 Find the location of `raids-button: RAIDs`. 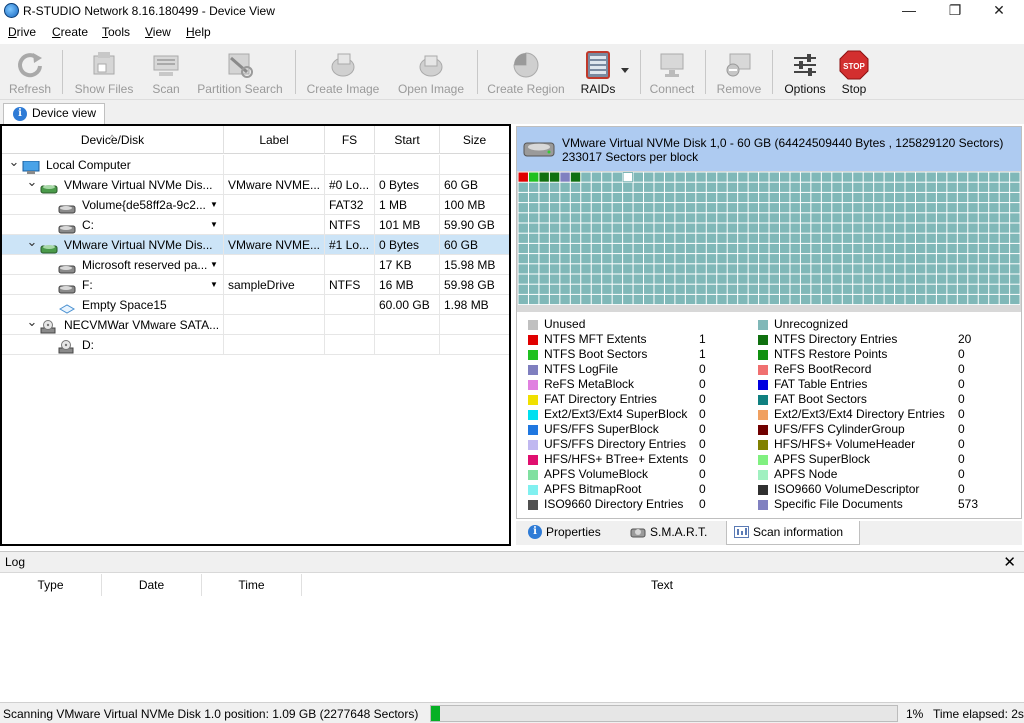

raids-button: RAIDs is located at coordinates (598, 73).